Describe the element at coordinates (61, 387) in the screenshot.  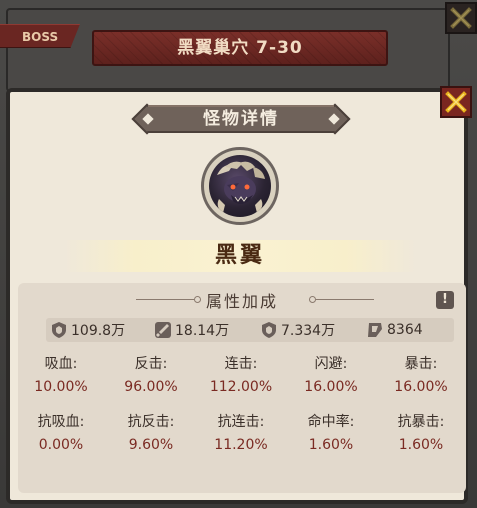
I see `attr-lifesteal-value: 10.00%` at that location.